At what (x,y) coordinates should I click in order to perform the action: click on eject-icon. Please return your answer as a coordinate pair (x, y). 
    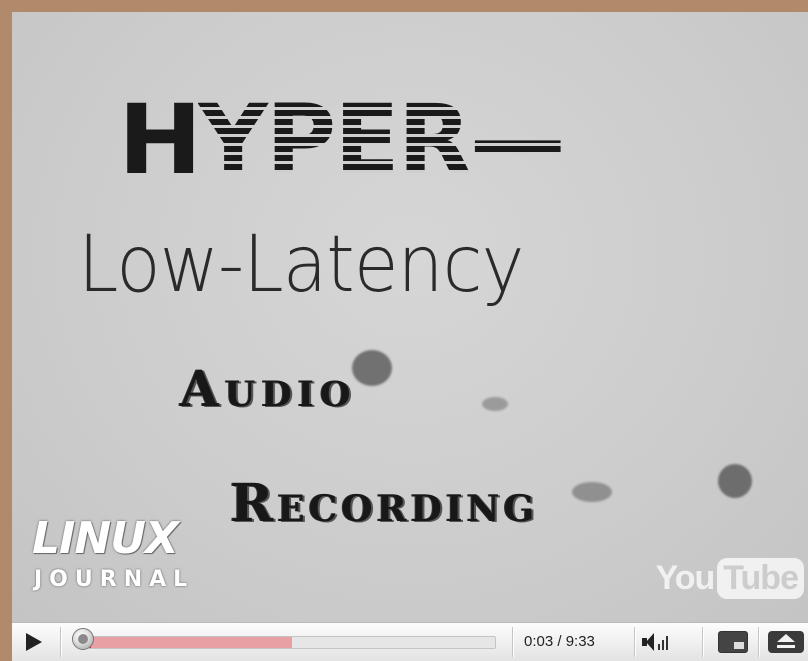
    Looking at the image, I should click on (786, 642).